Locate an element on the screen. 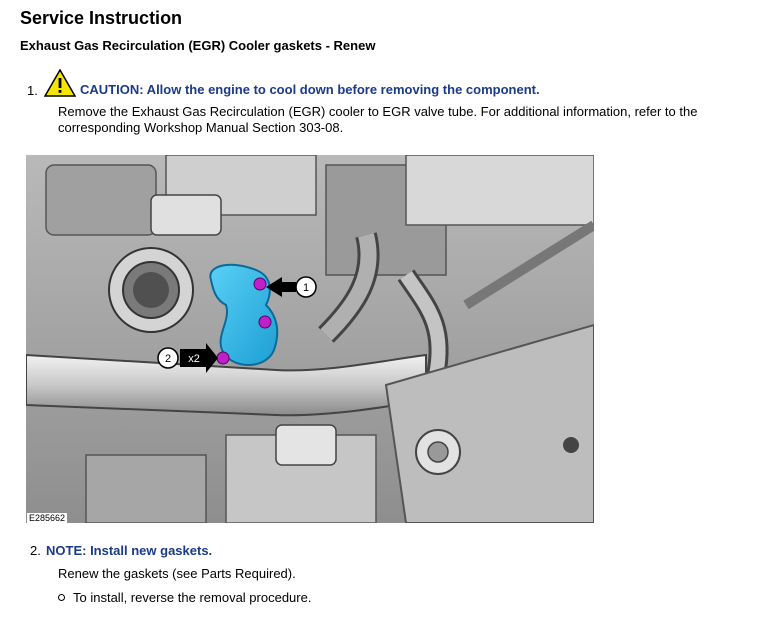 The image size is (757, 630). note-label: NOTE: is located at coordinates (66, 550).